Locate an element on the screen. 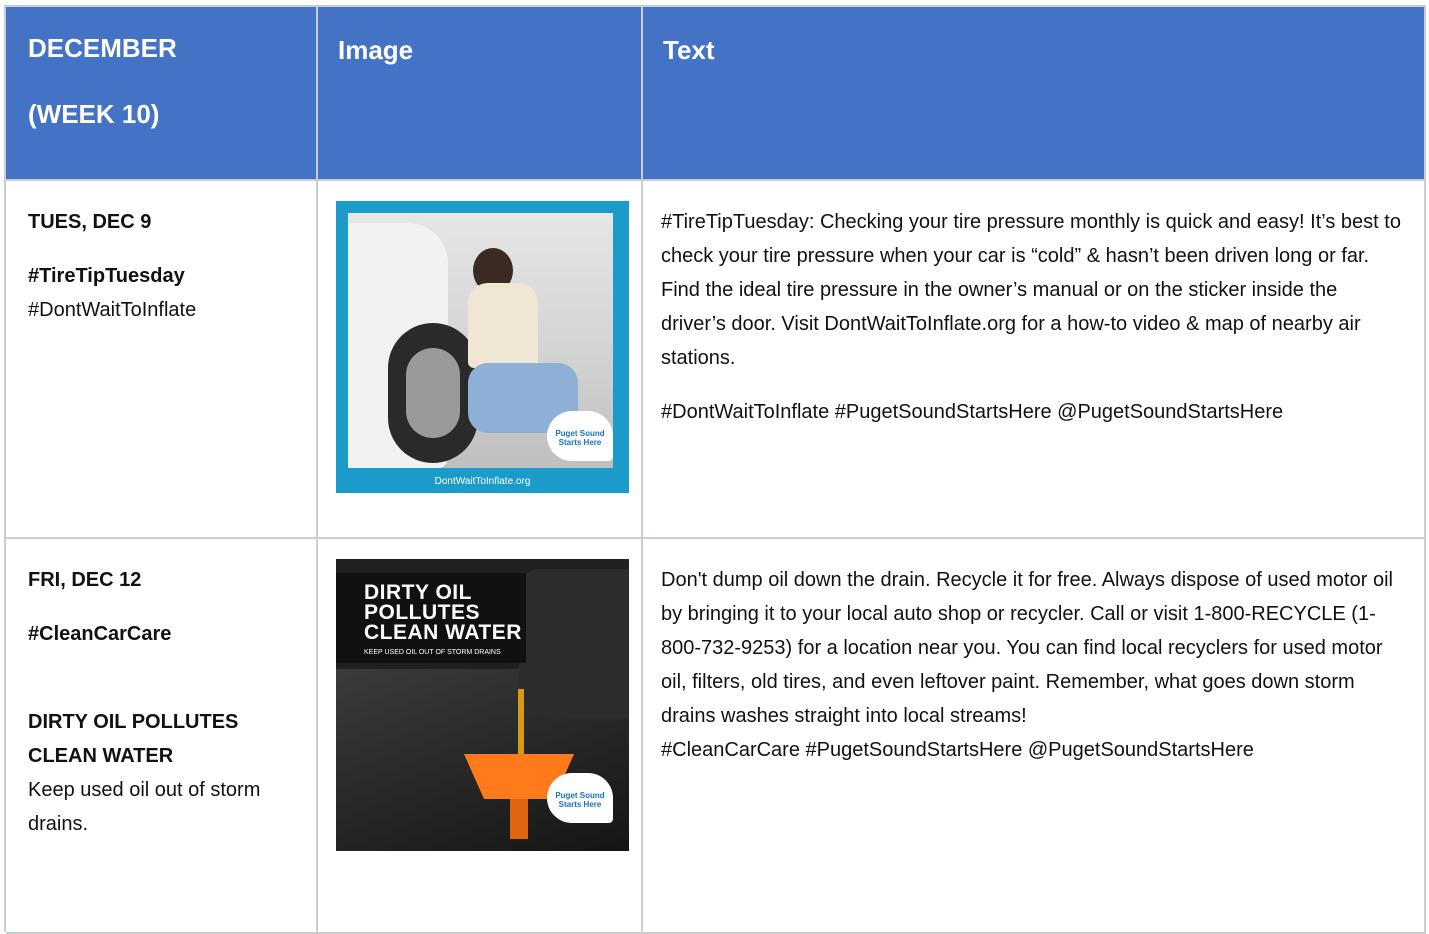 This screenshot has height=934, width=1429. header-cell-image: Image is located at coordinates (480, 94).